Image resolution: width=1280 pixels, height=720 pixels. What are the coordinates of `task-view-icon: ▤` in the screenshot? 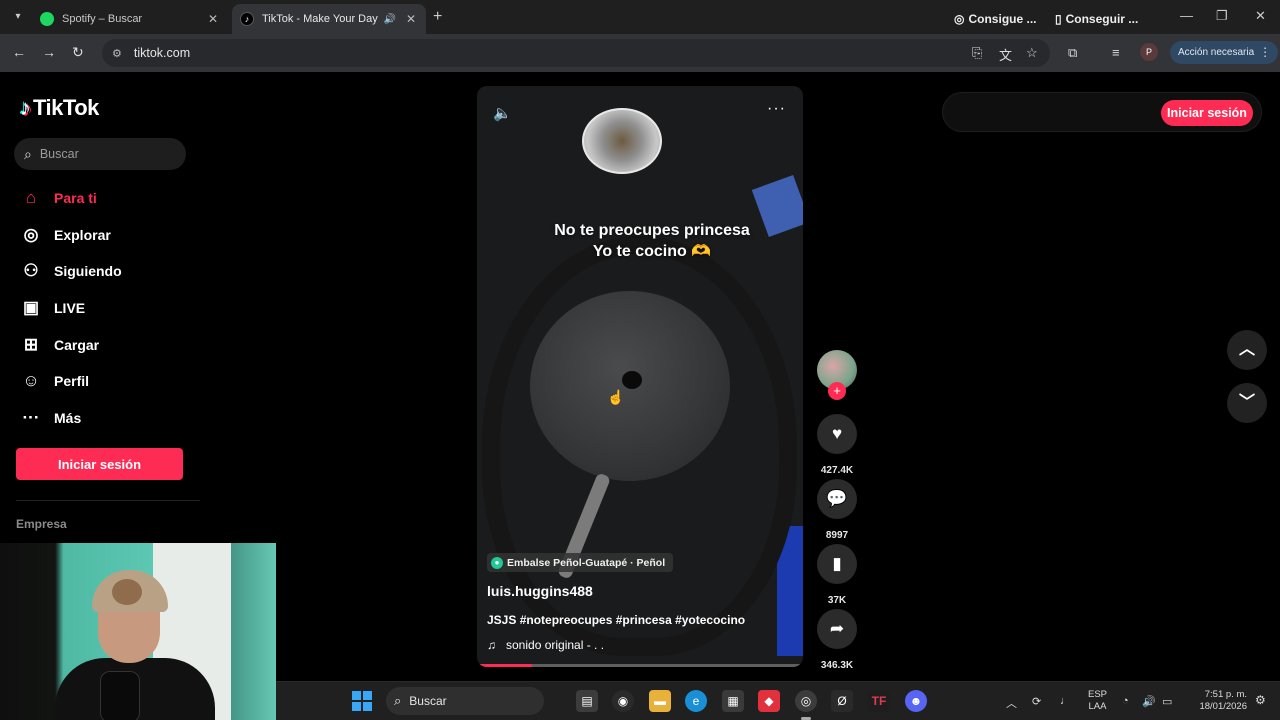 It's located at (587, 701).